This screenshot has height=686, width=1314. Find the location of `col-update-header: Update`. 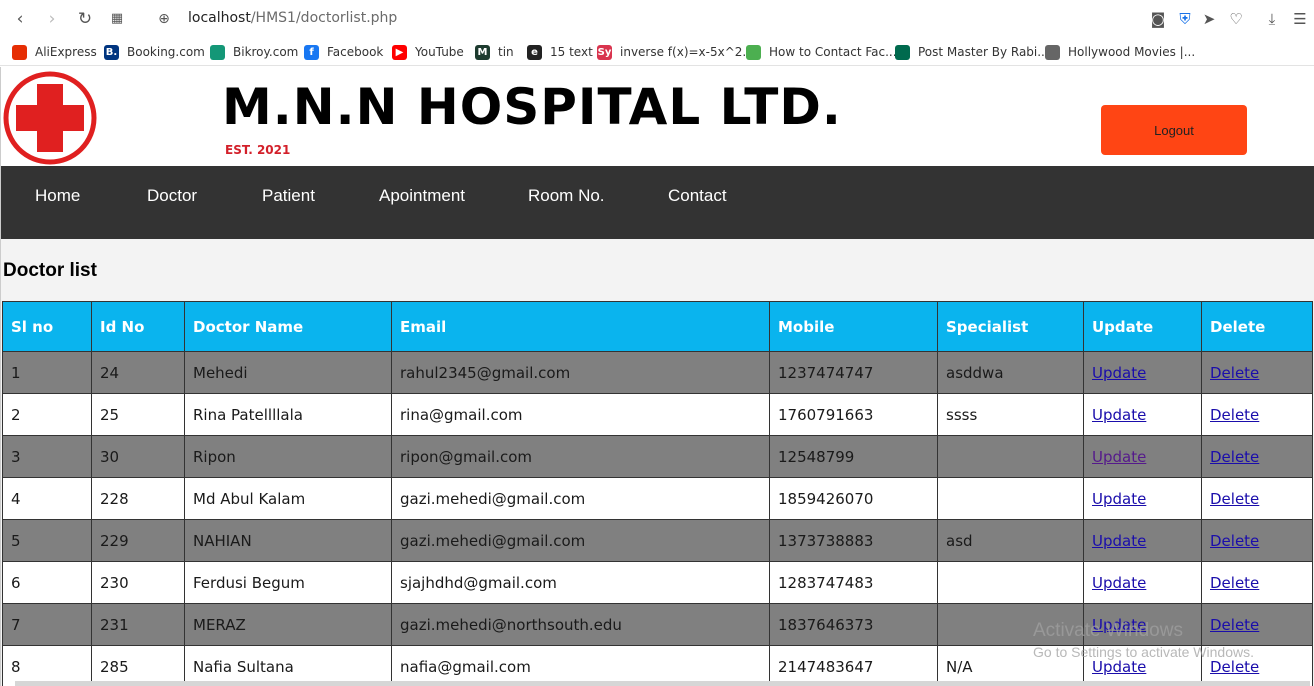

col-update-header: Update is located at coordinates (1142, 326).